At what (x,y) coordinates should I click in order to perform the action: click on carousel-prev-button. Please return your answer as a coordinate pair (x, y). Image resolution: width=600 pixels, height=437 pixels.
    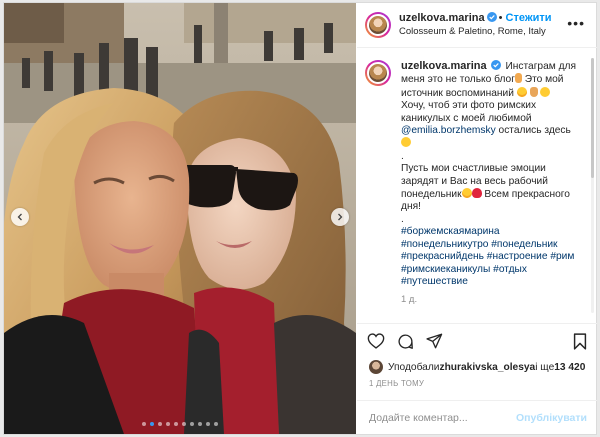
    Looking at the image, I should click on (20, 217).